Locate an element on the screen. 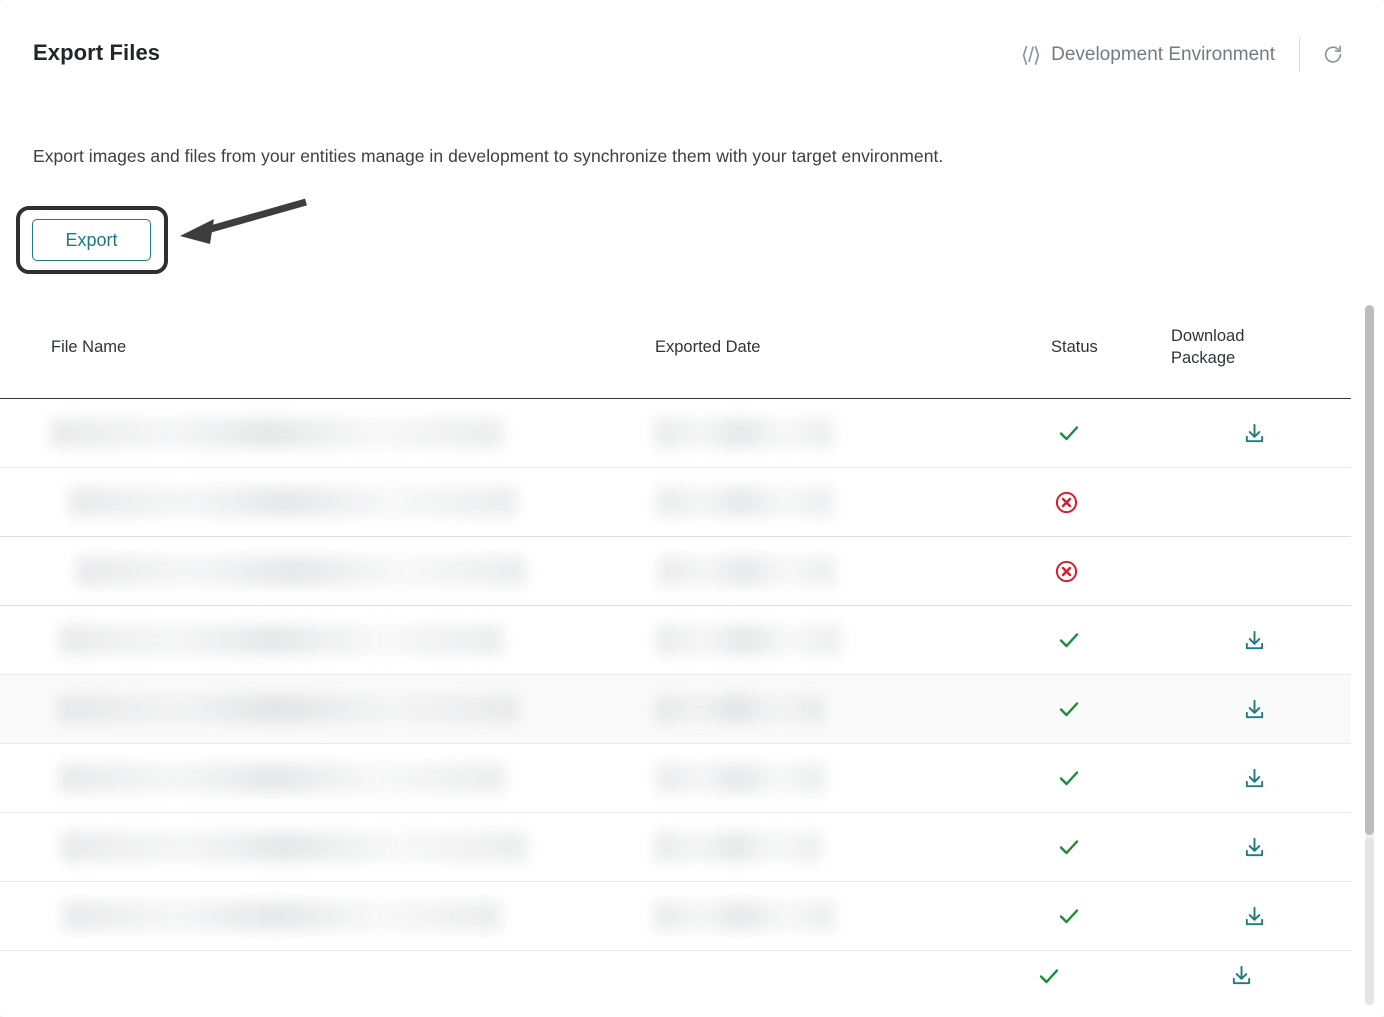  annotation-arrow-icon is located at coordinates (243, 221).